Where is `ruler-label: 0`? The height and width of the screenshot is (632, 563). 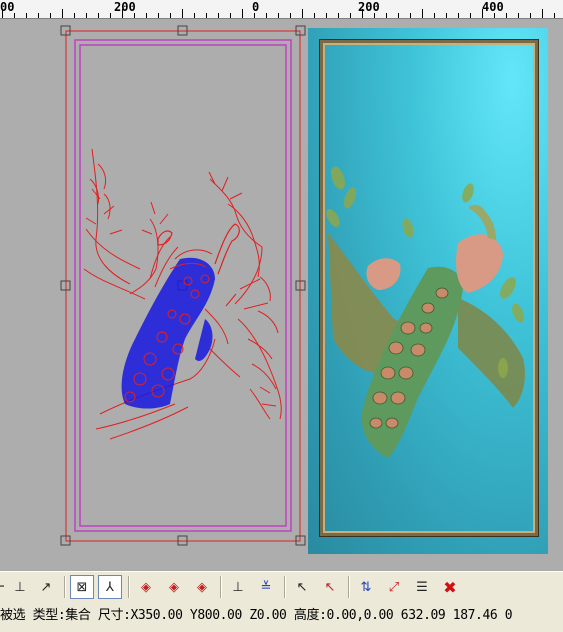
ruler-label: 0 is located at coordinates (256, 7).